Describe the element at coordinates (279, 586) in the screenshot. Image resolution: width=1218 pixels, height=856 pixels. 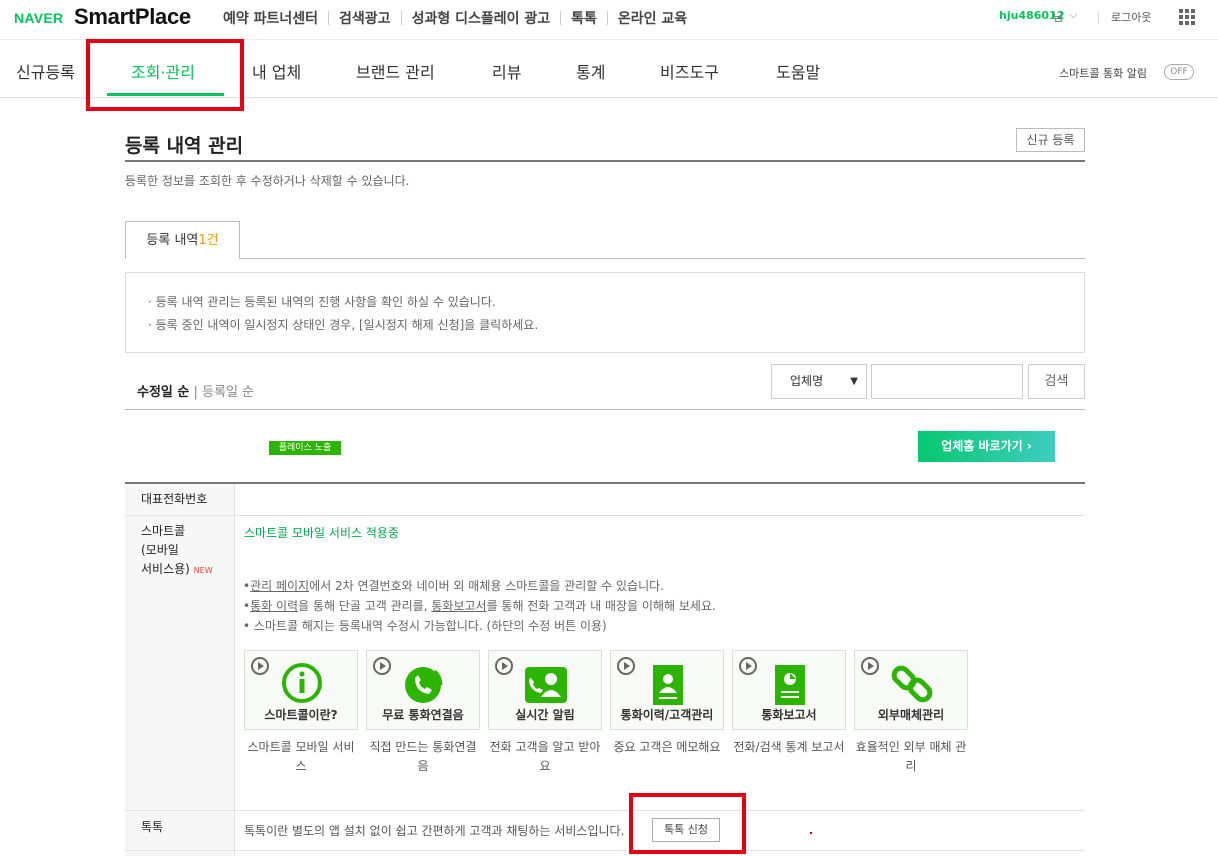
I see `manage-page-link: 관리 페이지` at that location.